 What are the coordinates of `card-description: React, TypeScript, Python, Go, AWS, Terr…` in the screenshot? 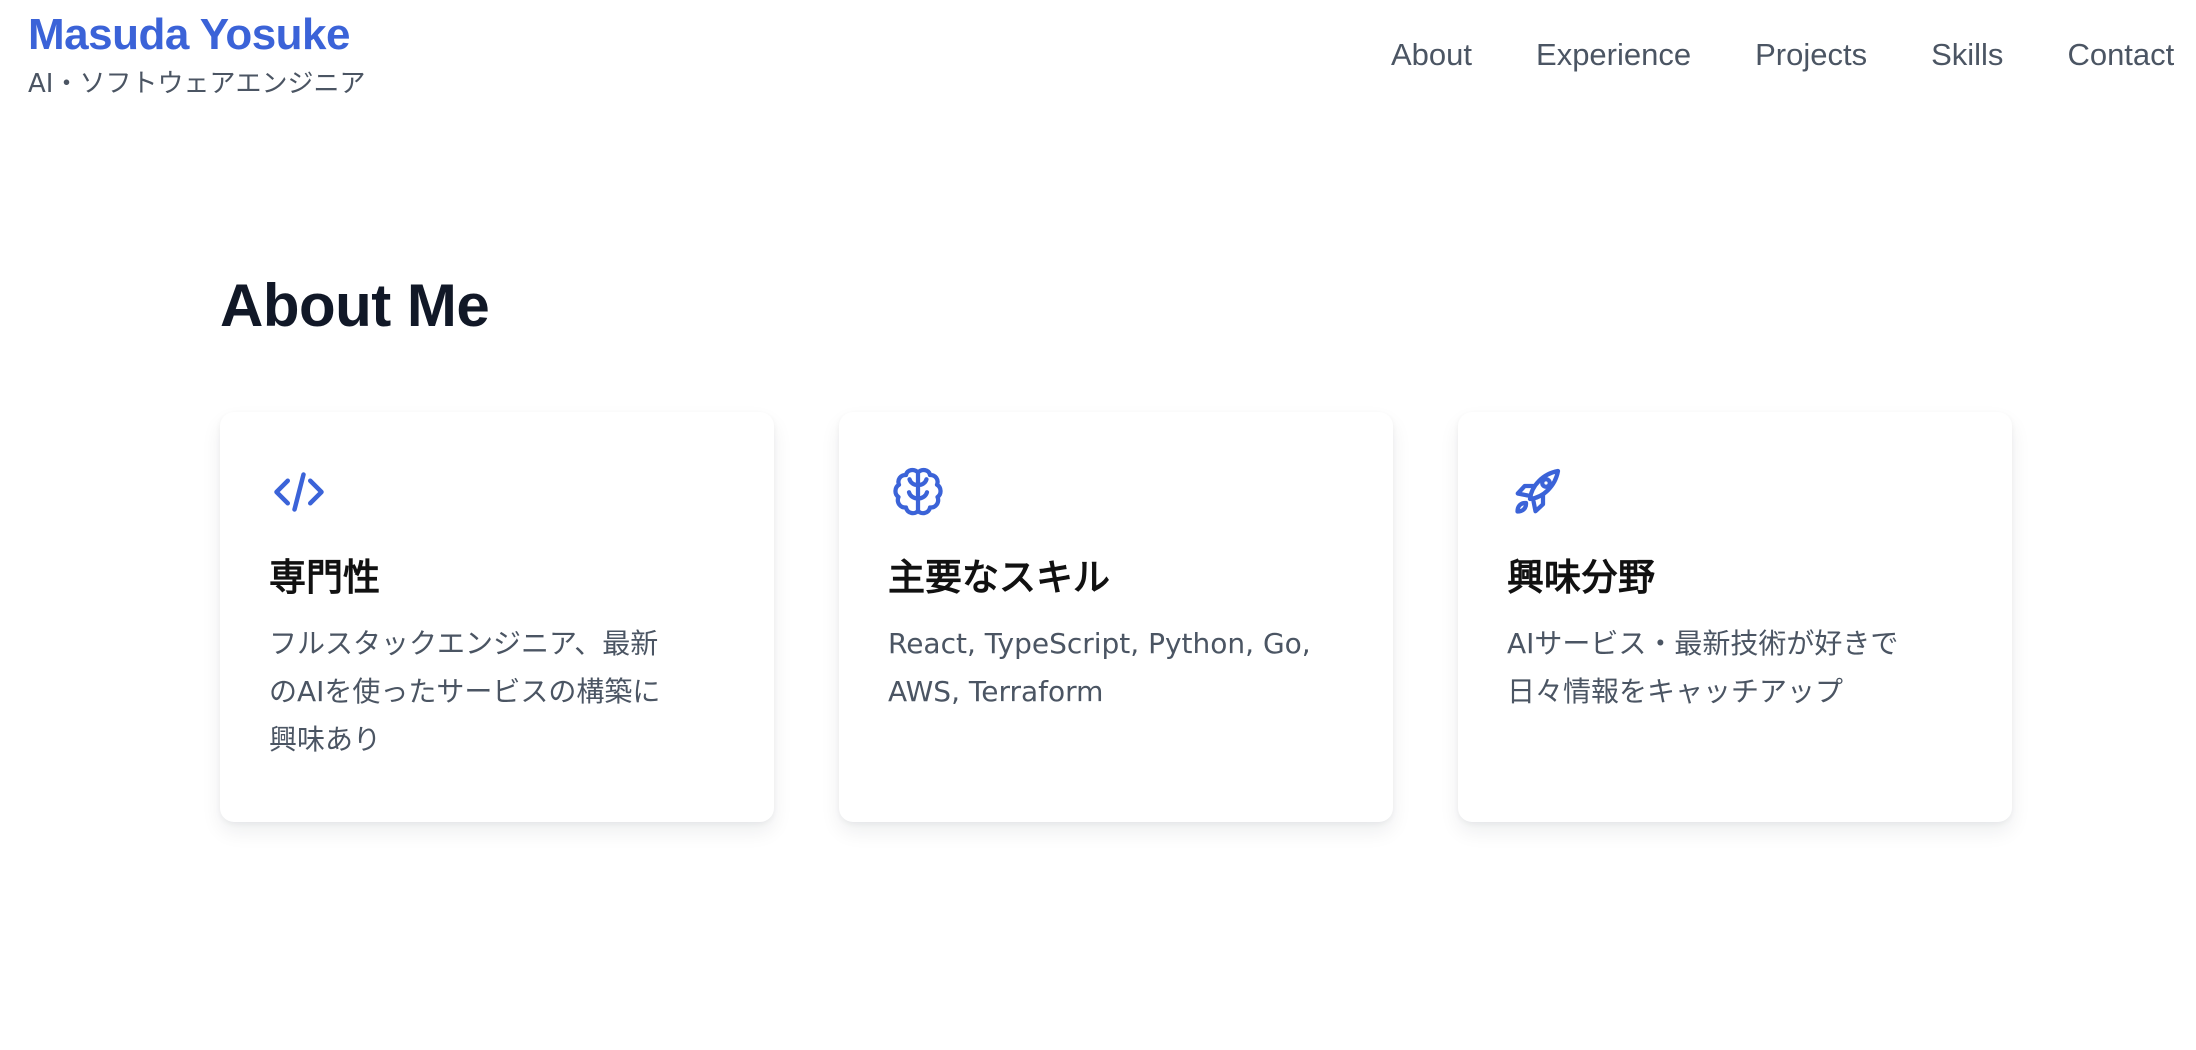 It's located at (1116, 668).